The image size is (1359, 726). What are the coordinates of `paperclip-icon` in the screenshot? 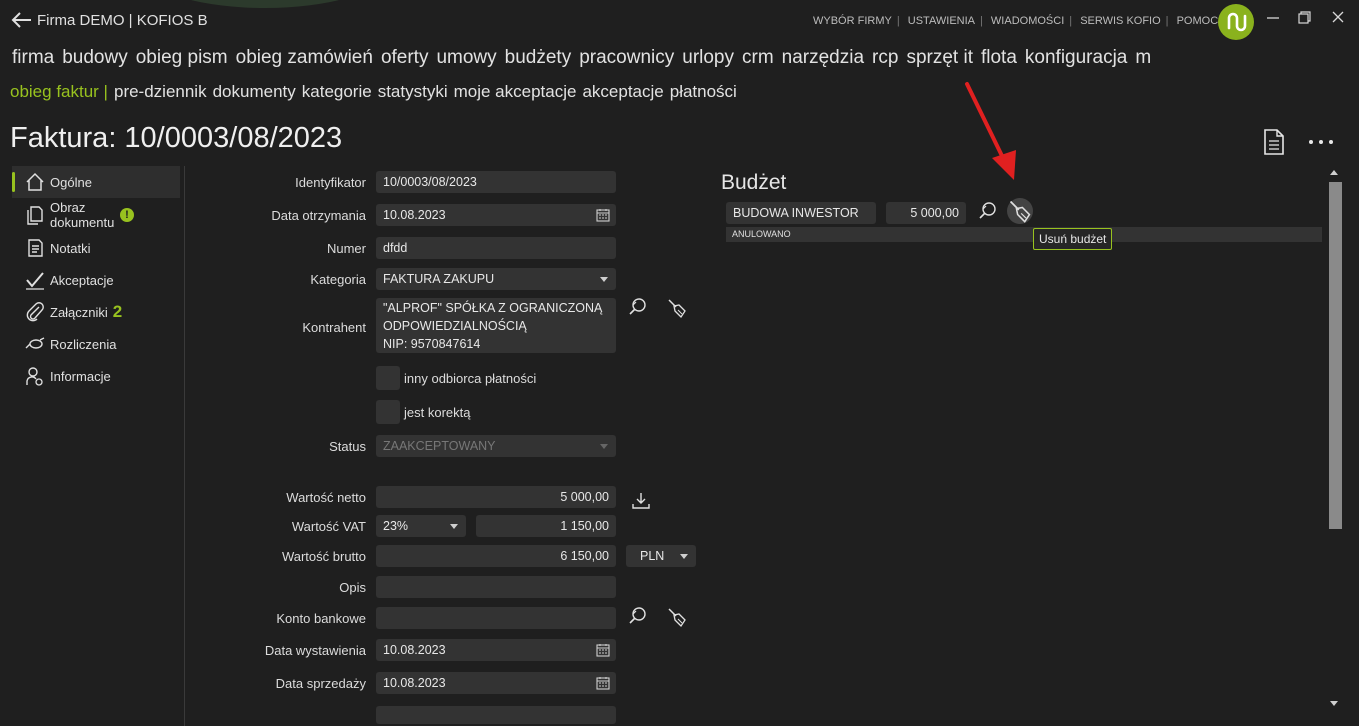 It's located at (35, 312).